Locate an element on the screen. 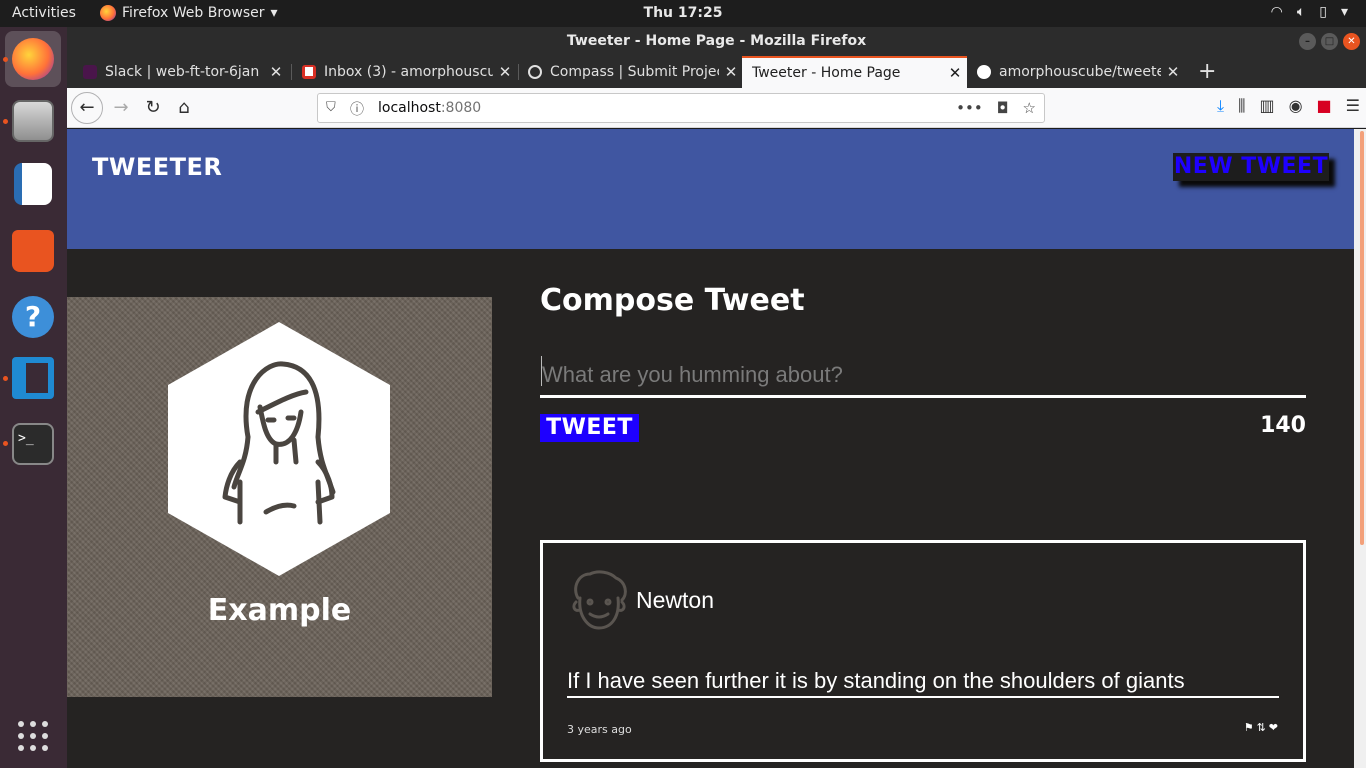  site-info-icon: ⓘ is located at coordinates (357, 109).